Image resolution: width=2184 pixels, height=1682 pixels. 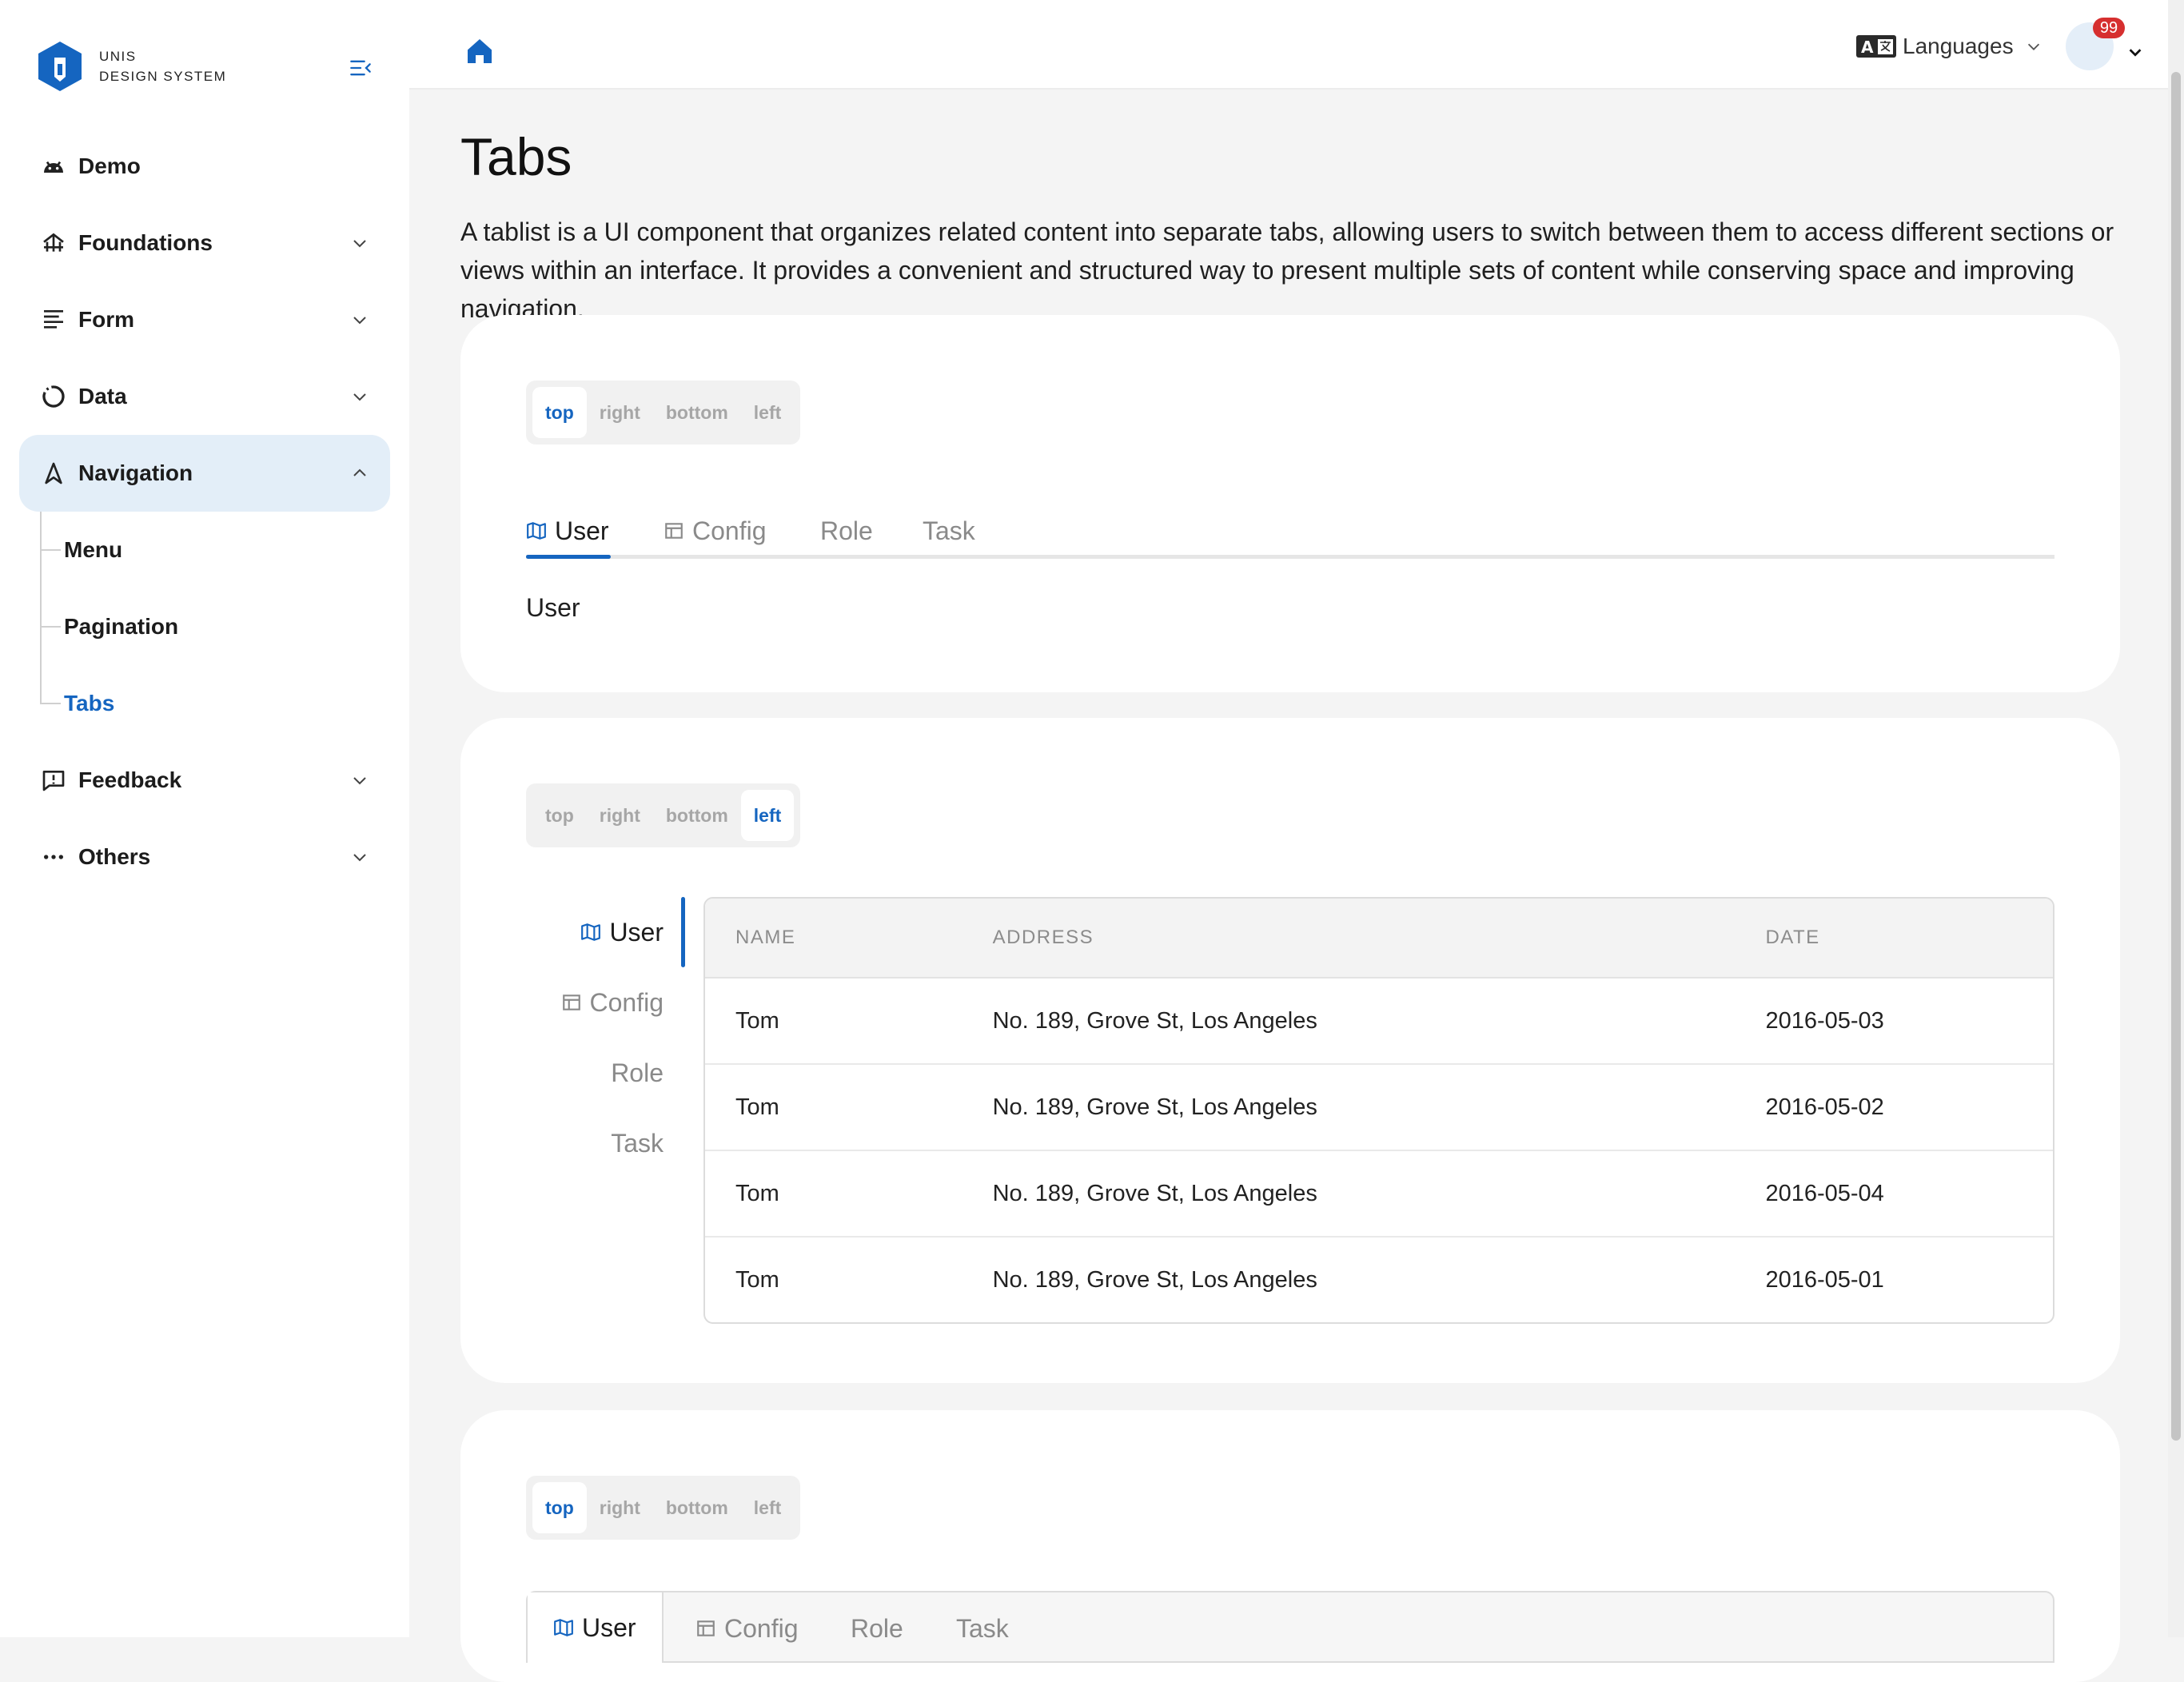 What do you see at coordinates (163, 76) in the screenshot?
I see `logo-line-2: DESIGN SYSTEM` at bounding box center [163, 76].